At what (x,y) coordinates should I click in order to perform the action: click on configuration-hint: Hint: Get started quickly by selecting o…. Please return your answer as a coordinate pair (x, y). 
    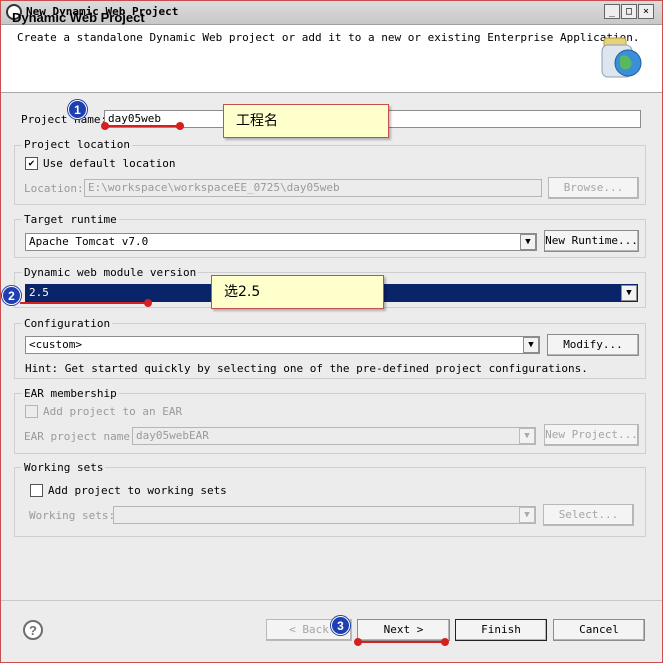
    Looking at the image, I should click on (306, 368).